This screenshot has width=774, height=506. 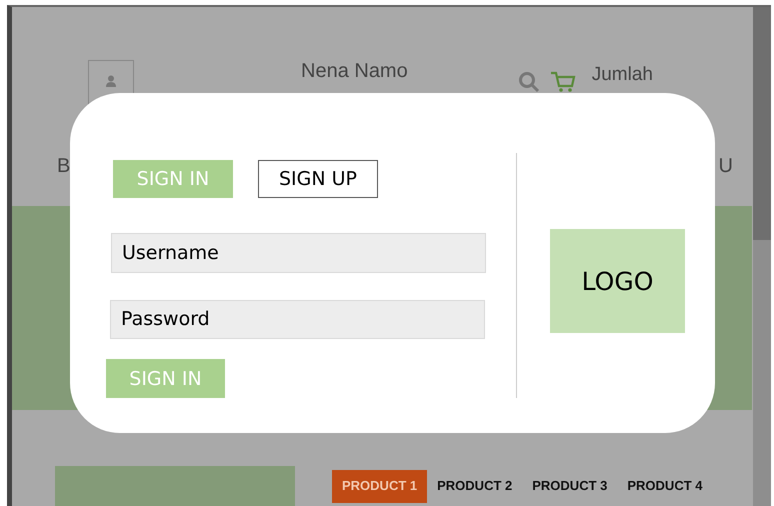 What do you see at coordinates (111, 81) in the screenshot?
I see `user-icon` at bounding box center [111, 81].